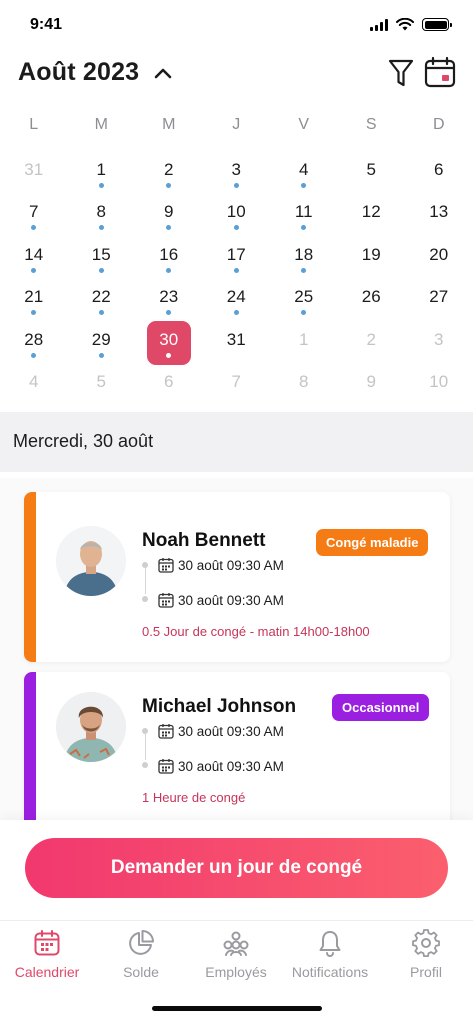 The height and width of the screenshot is (1024, 473). Describe the element at coordinates (169, 342) in the screenshot. I see `calendar-day-selected: 30` at that location.